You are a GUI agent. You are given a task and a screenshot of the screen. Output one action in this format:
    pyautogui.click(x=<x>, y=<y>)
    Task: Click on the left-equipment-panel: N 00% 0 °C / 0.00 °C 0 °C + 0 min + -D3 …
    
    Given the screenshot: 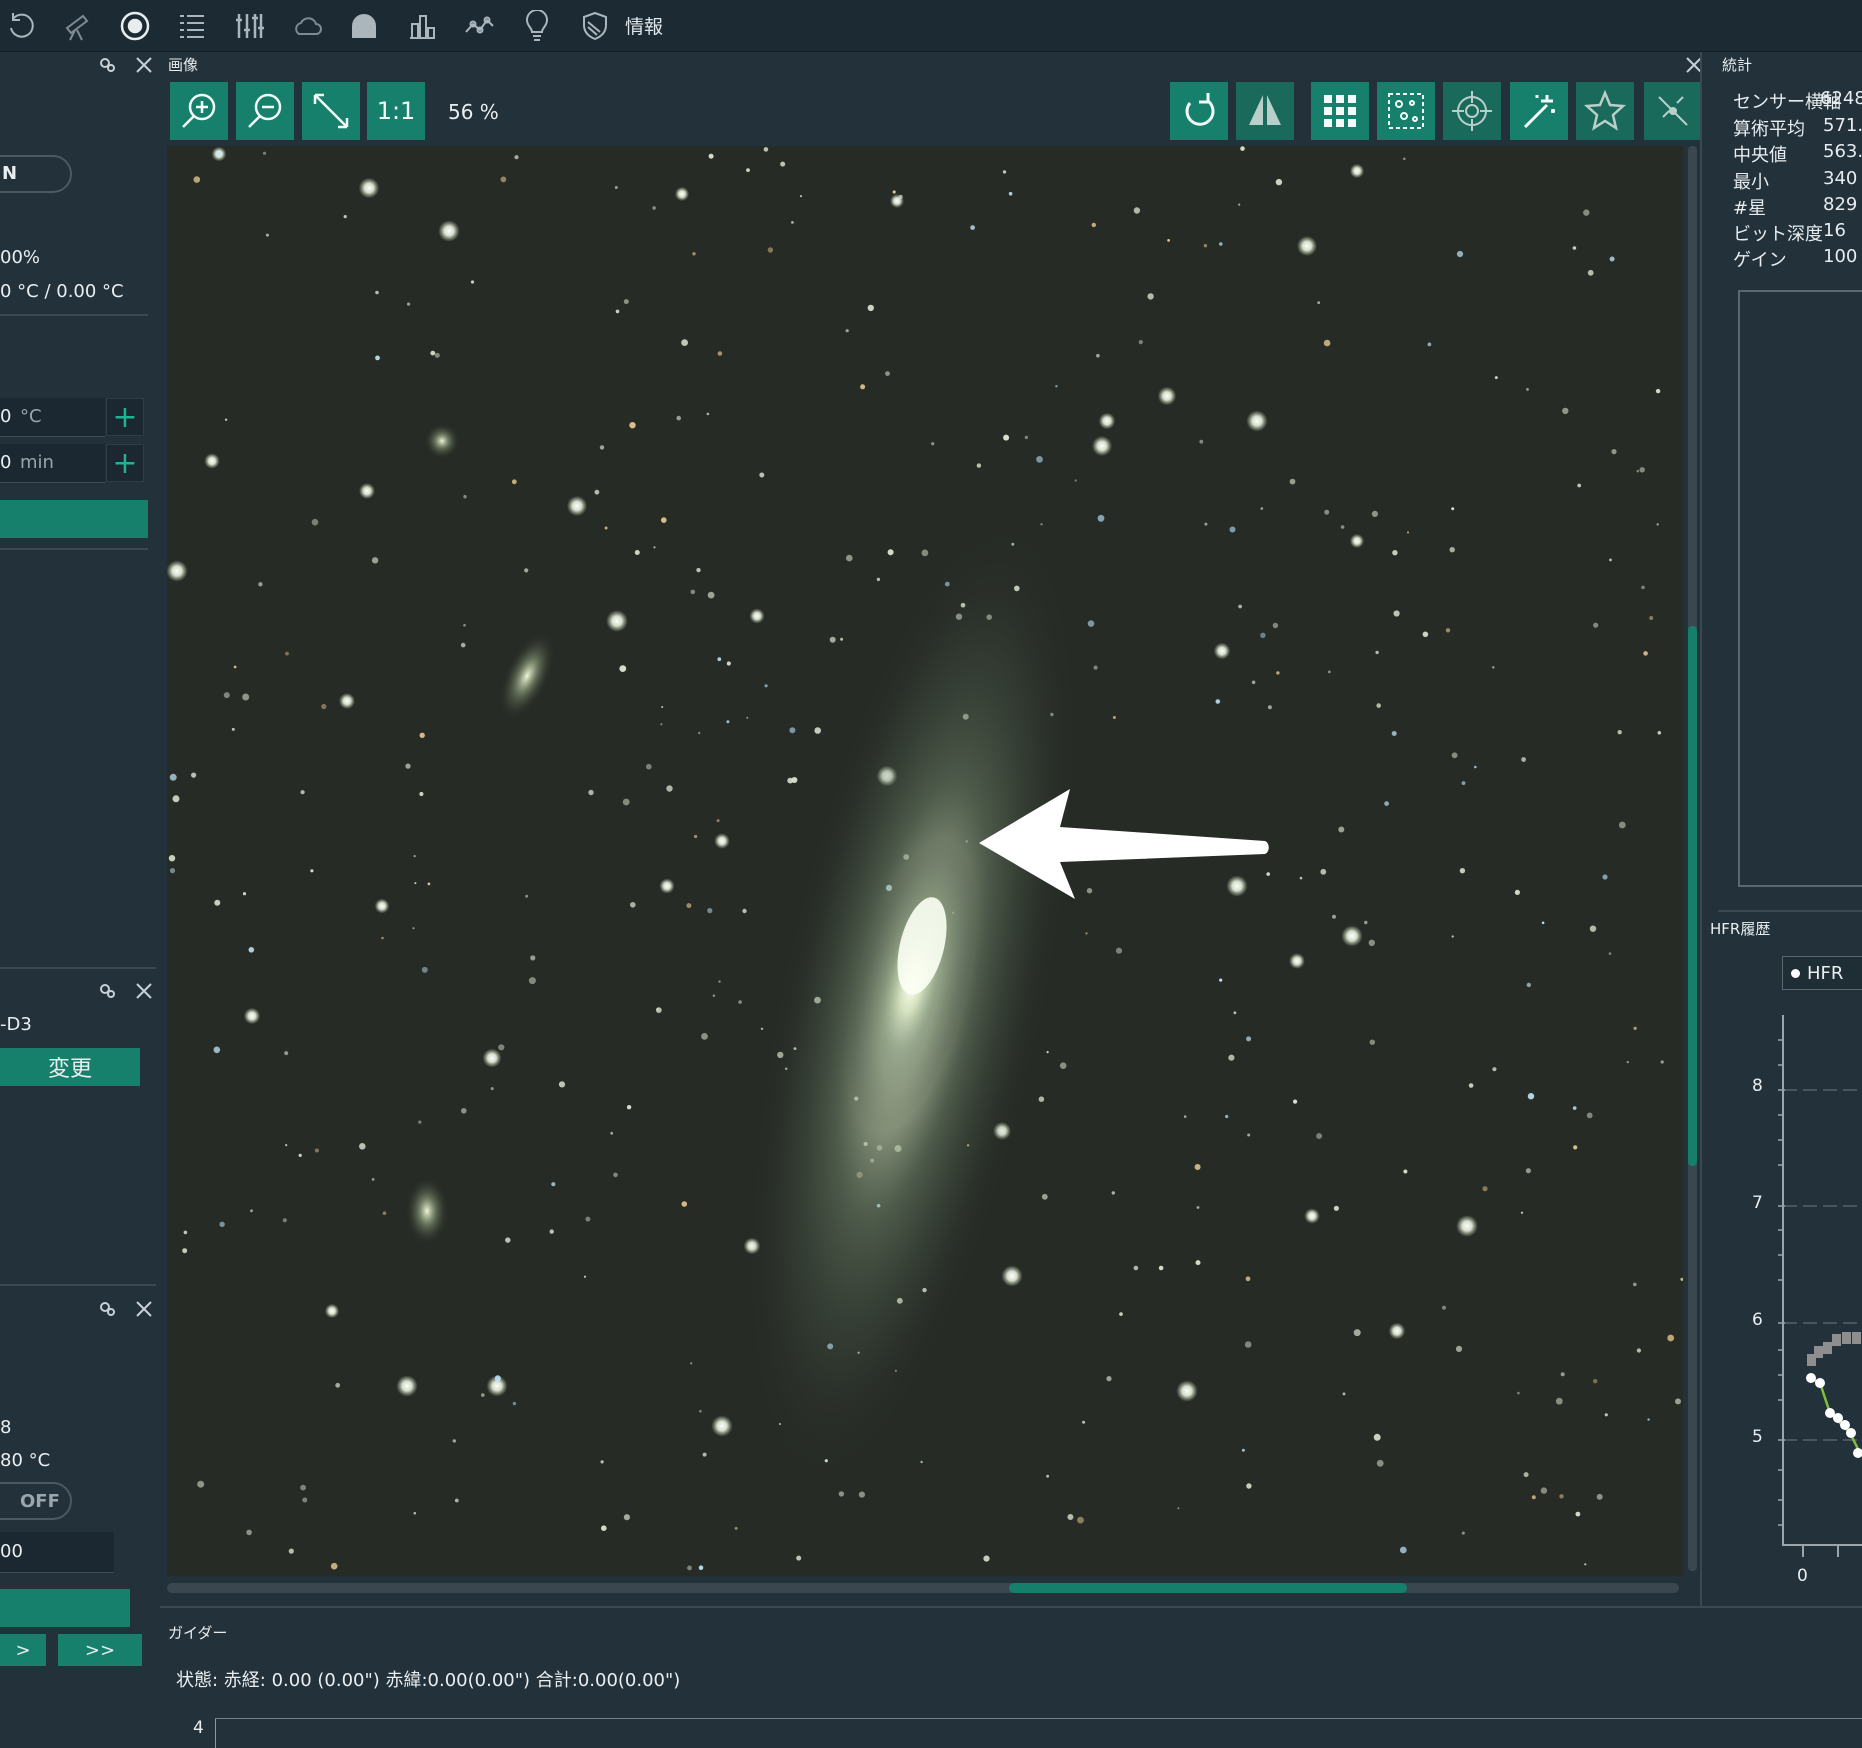 What is the action you would take?
    pyautogui.click(x=80, y=900)
    